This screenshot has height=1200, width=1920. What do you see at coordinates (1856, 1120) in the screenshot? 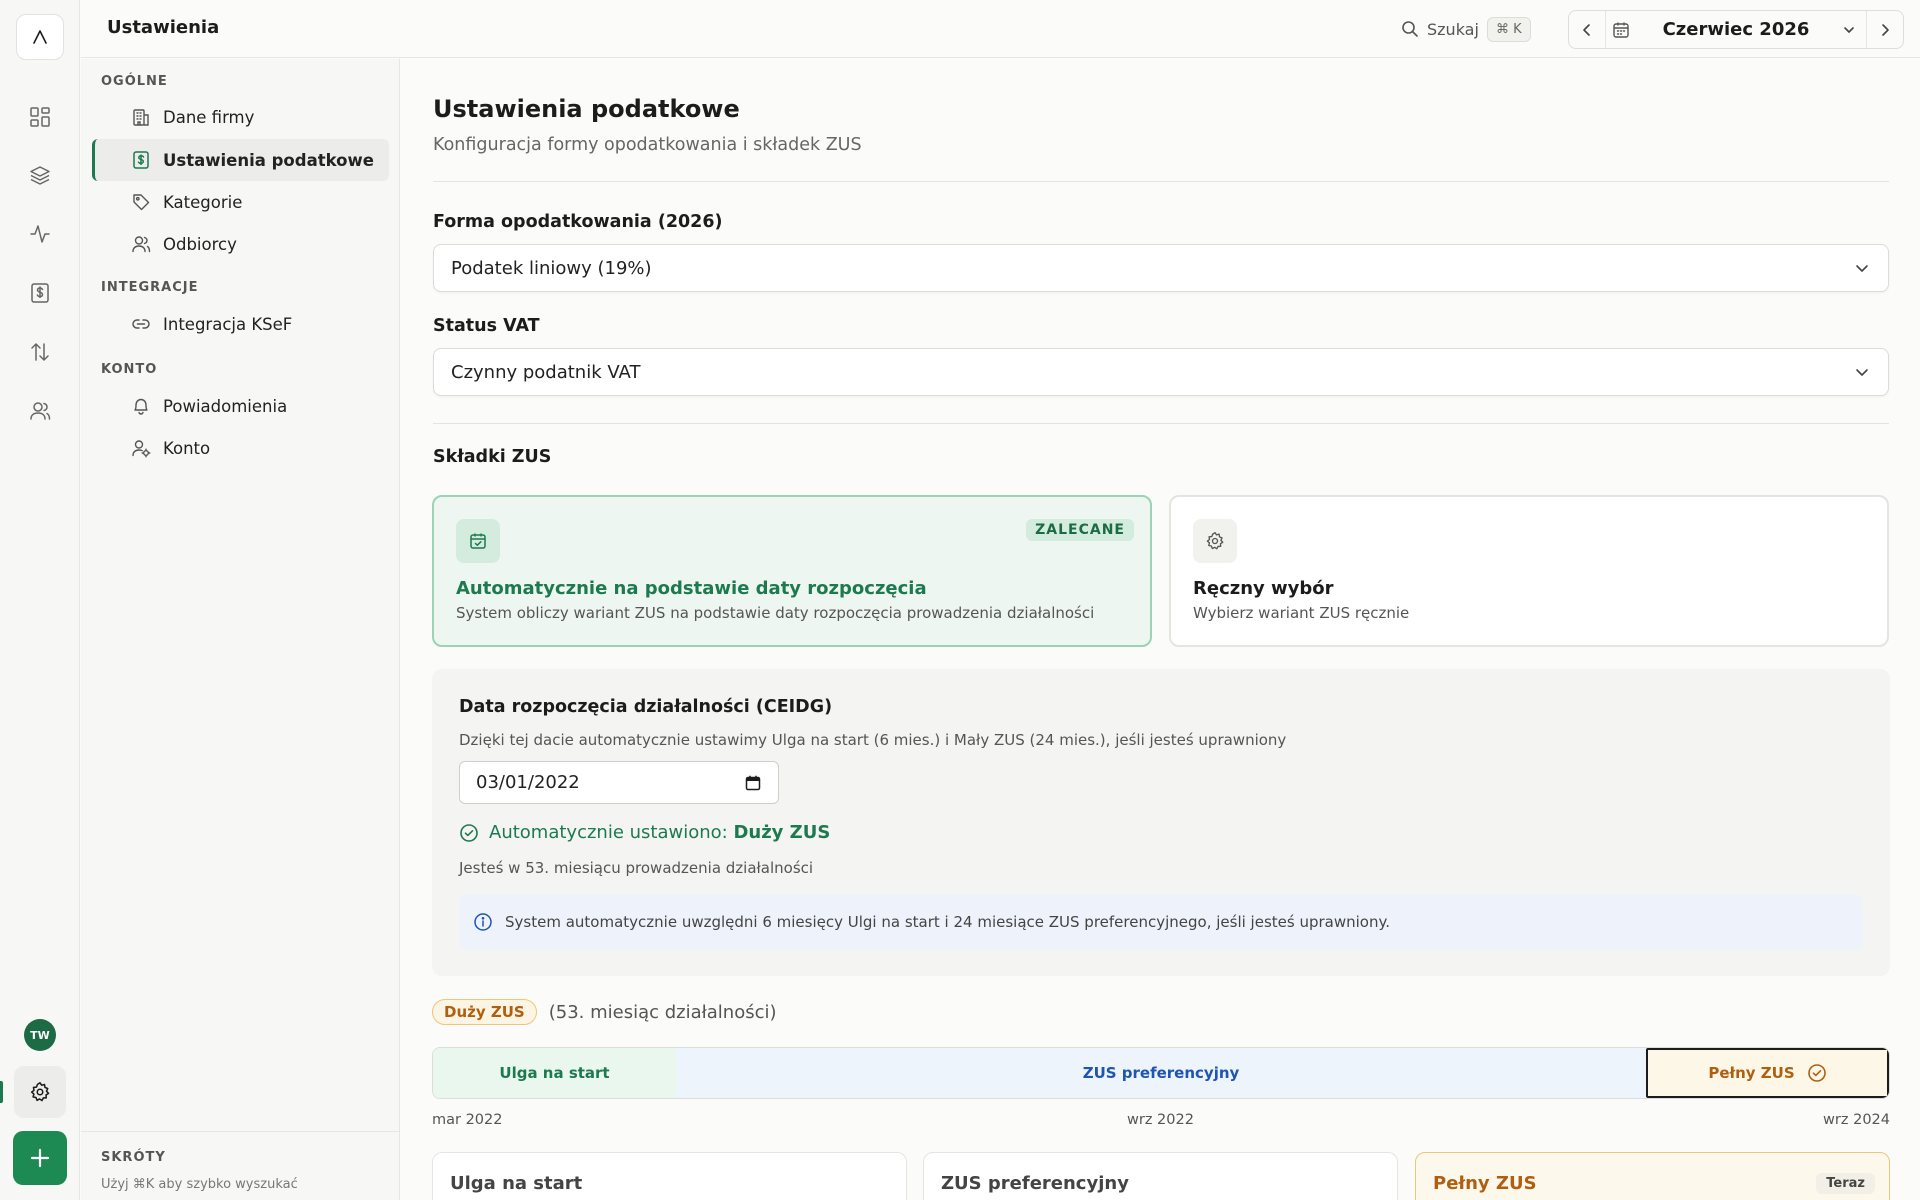
I see `timeline-label-end: wrz 2024` at bounding box center [1856, 1120].